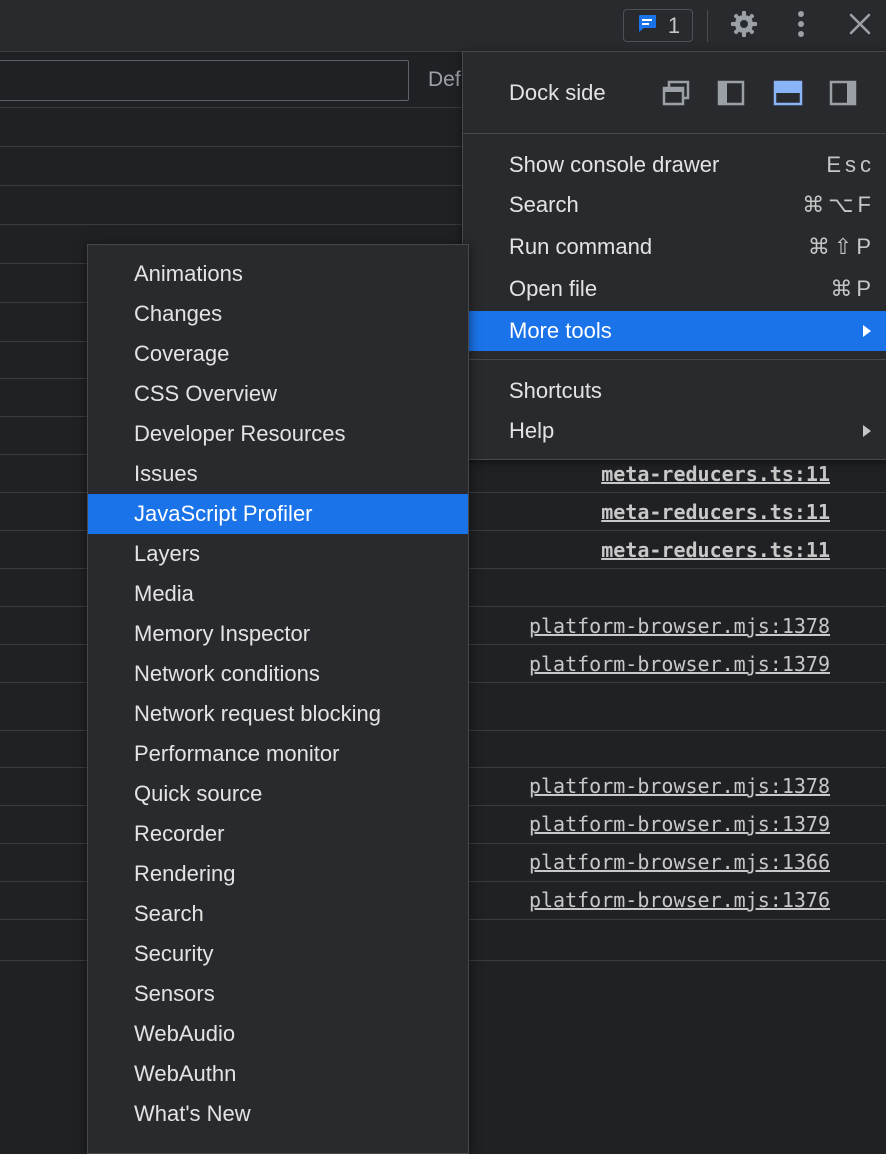 The height and width of the screenshot is (1154, 886). Describe the element at coordinates (278, 434) in the screenshot. I see `submenu-item-developer-resources: Developer Resources` at that location.